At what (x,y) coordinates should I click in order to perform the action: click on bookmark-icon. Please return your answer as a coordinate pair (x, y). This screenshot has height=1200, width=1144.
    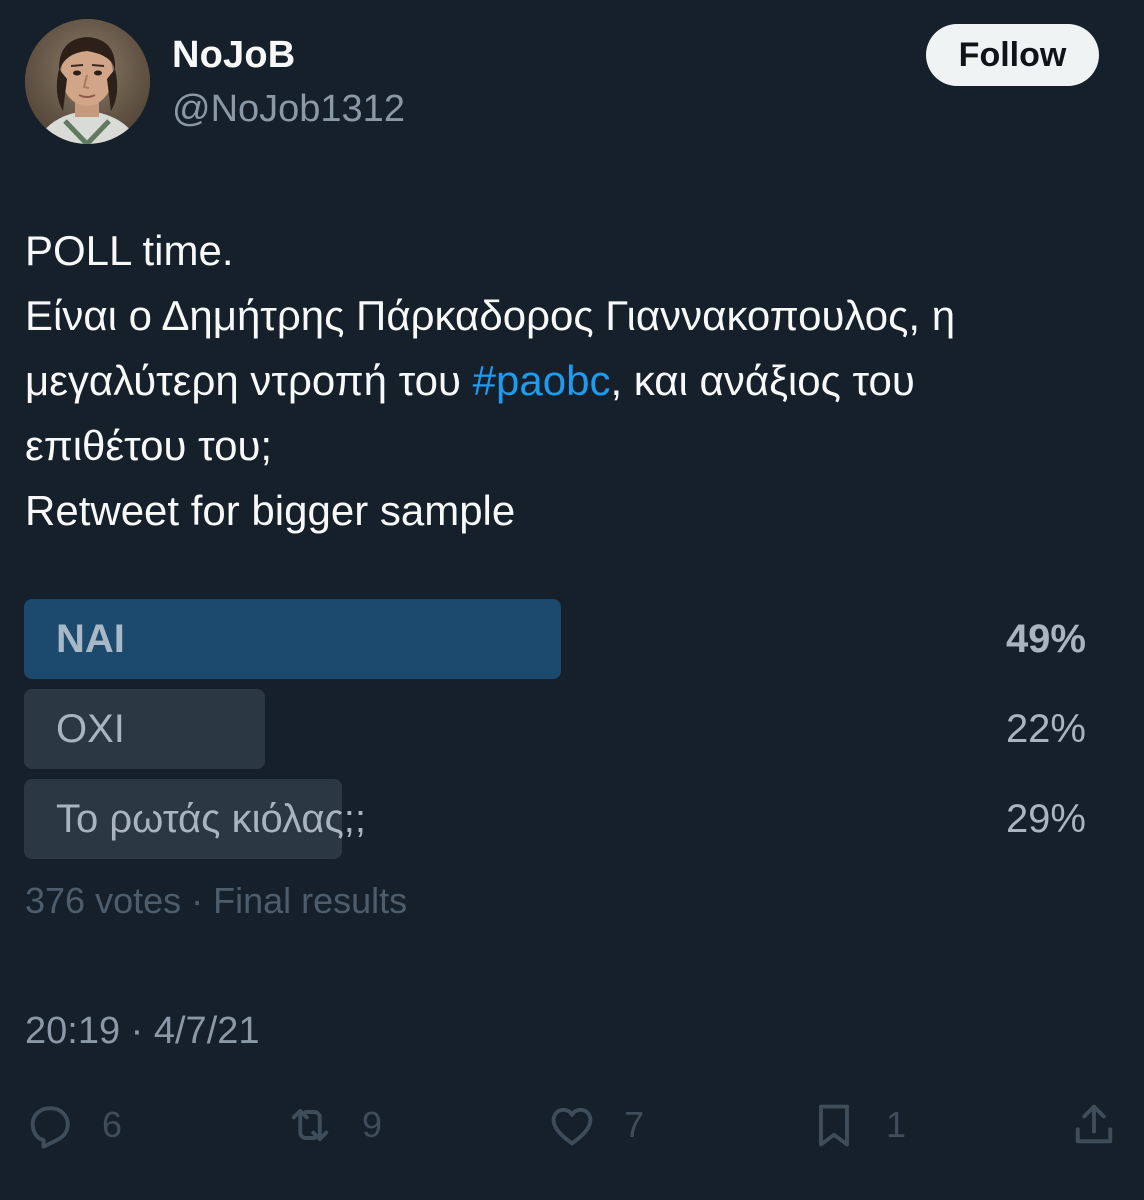
    Looking at the image, I should click on (834, 1125).